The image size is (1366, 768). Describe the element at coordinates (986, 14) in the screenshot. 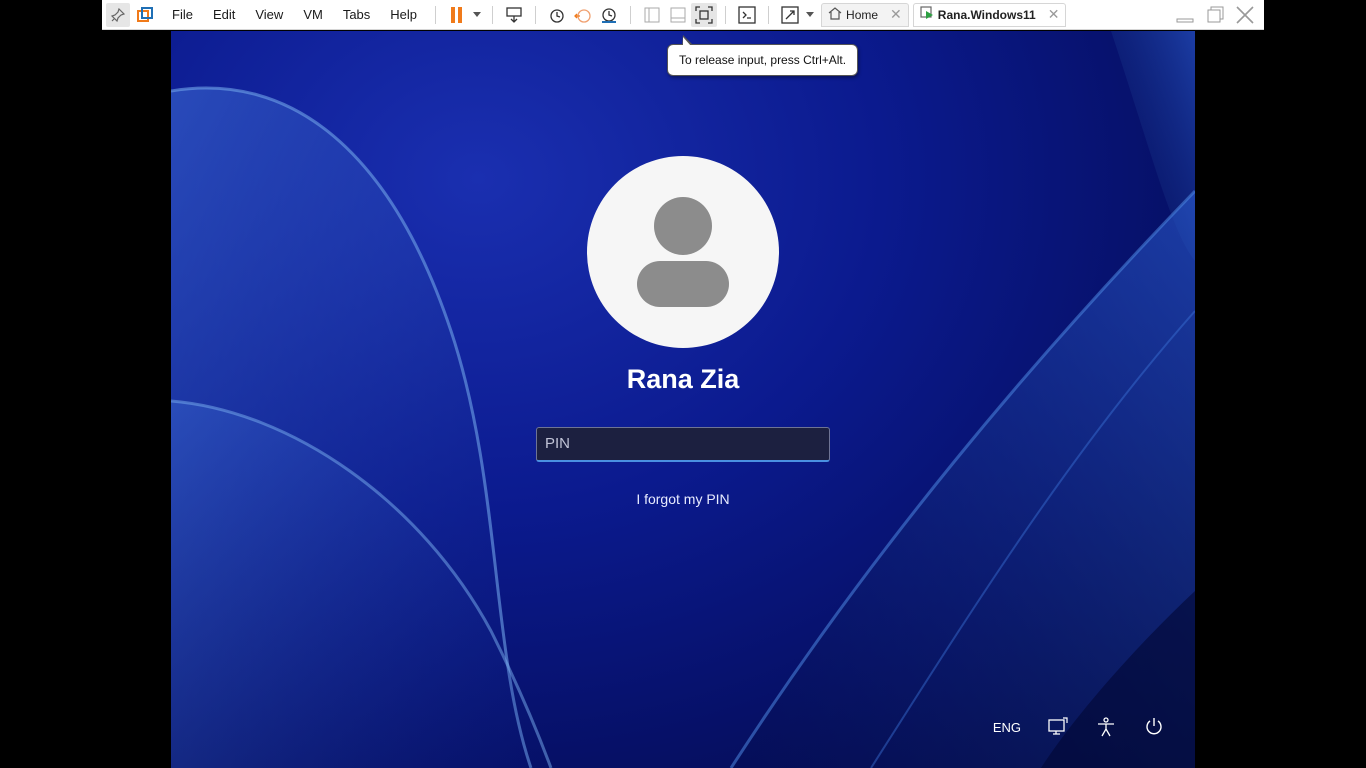

I see `tab-vm-label: Rana.Windows11` at that location.